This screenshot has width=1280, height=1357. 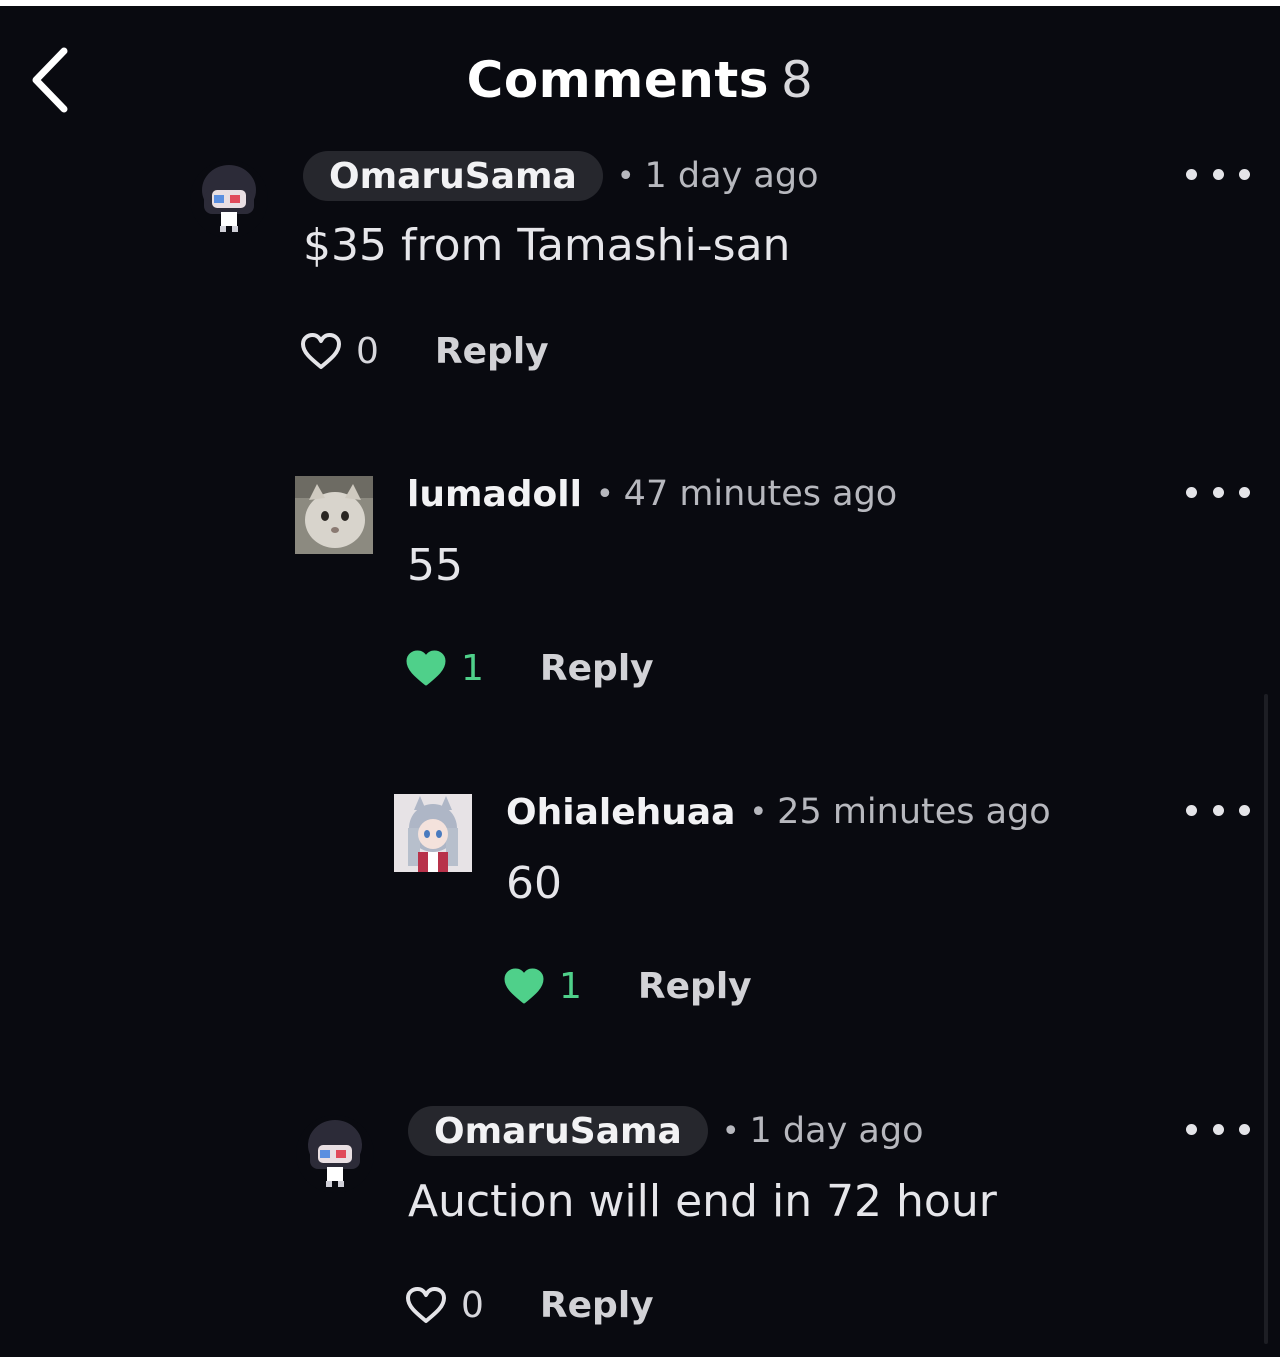 I want to click on comment-text: $35 from Tamashi-san, so click(x=547, y=245).